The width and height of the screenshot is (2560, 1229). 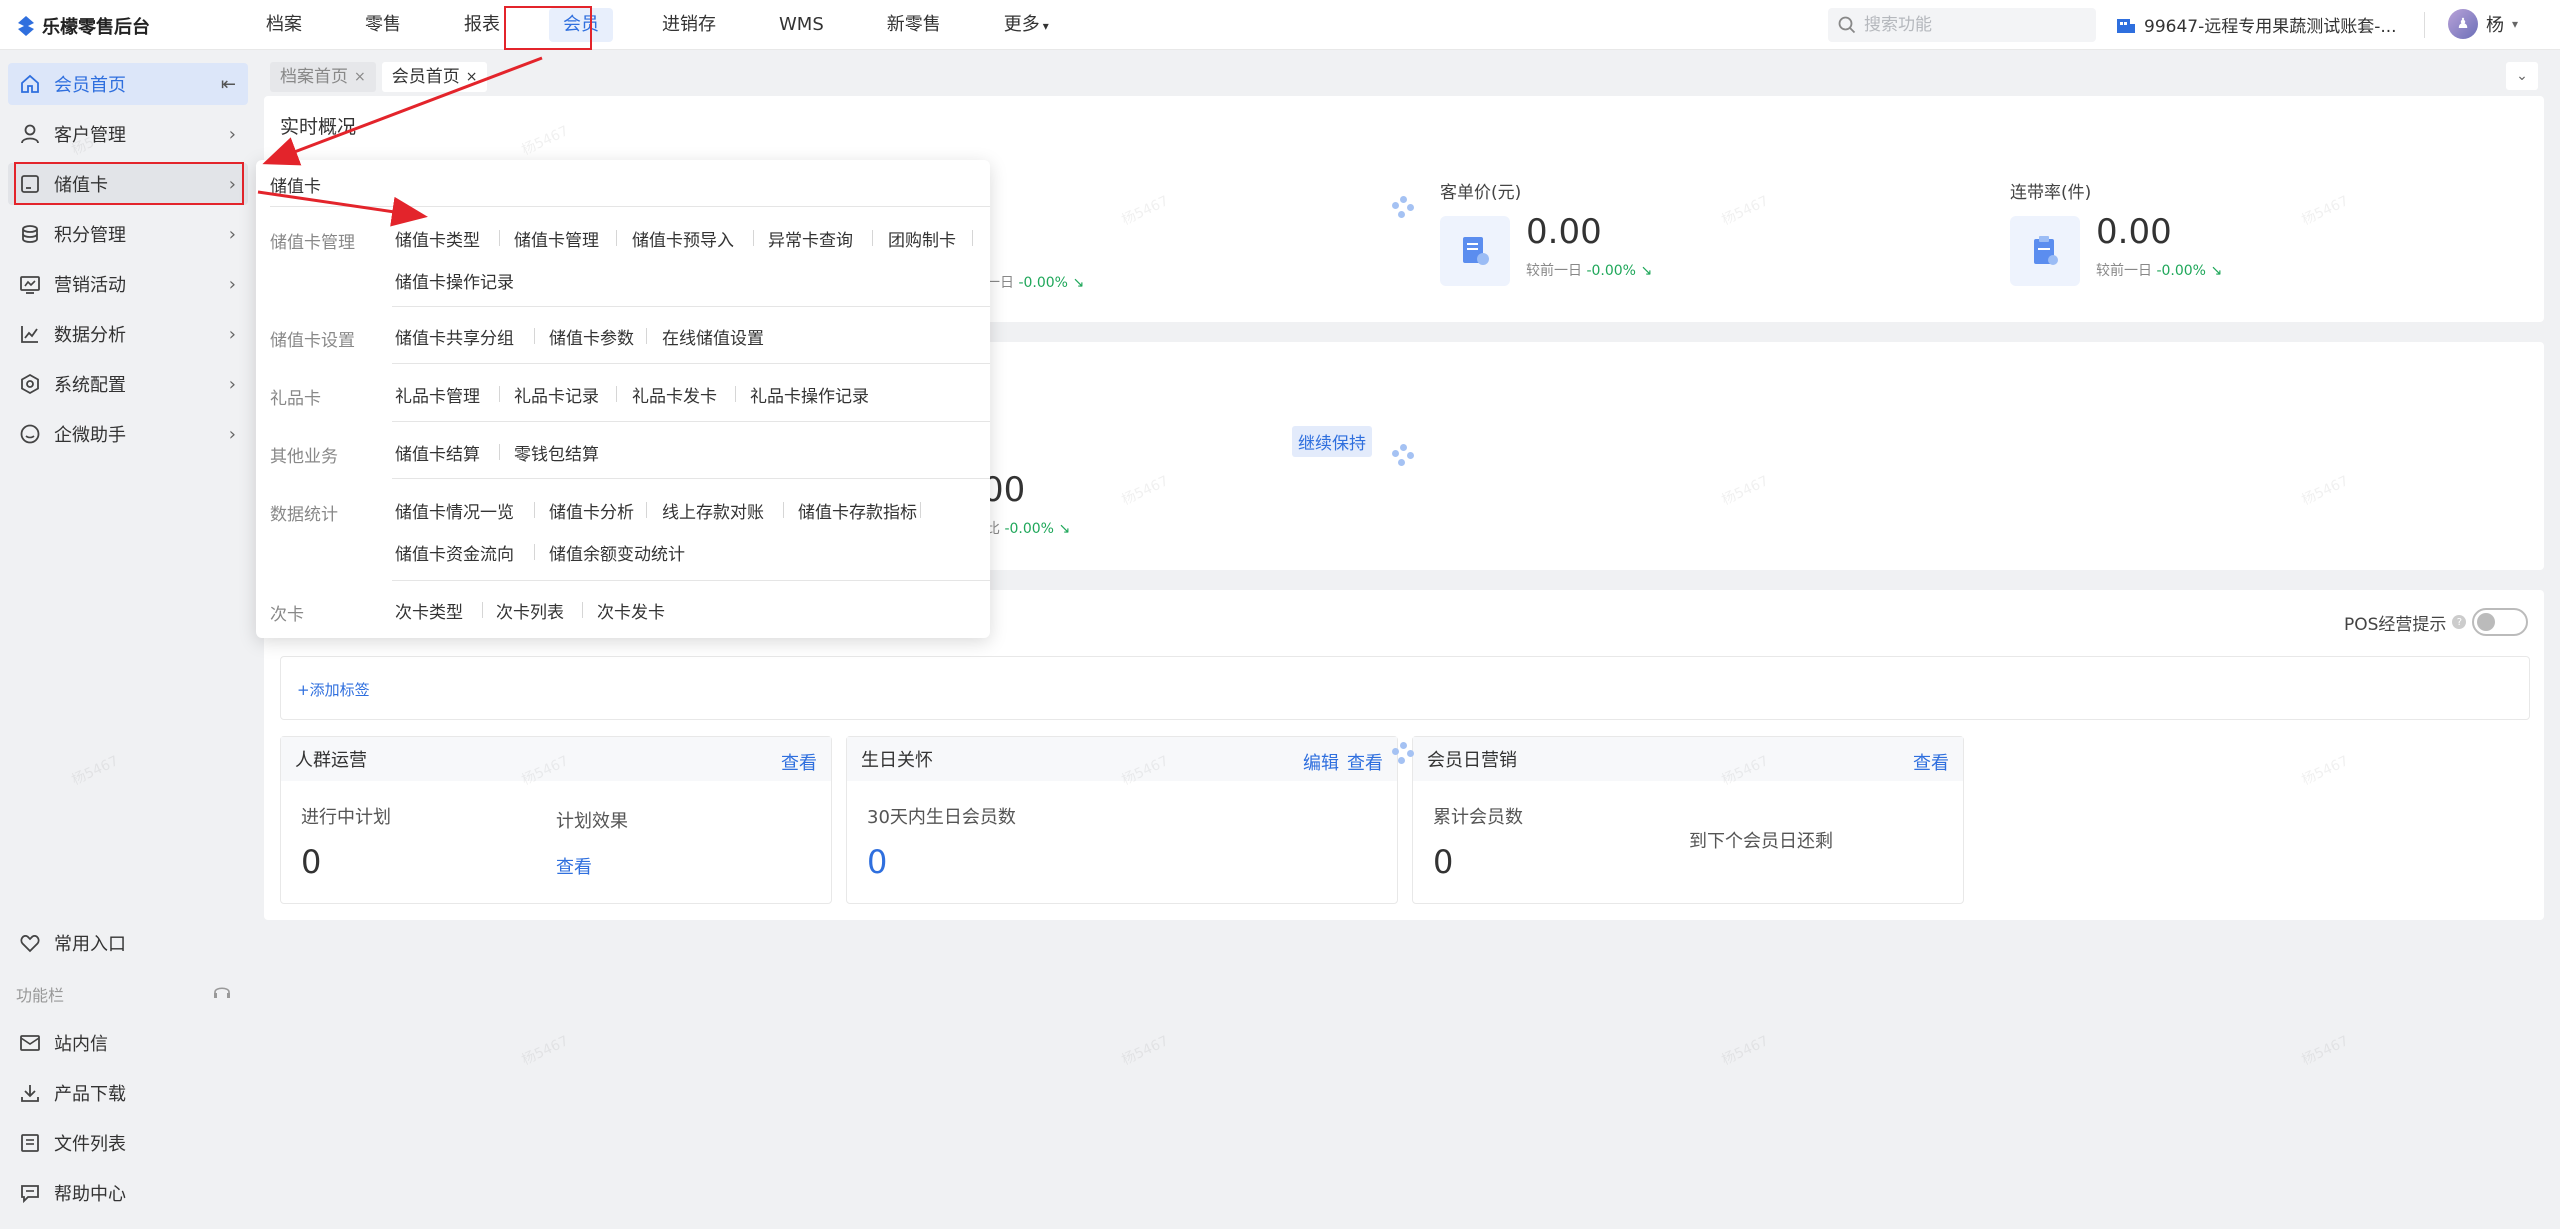 I want to click on panel-label: 30天内生日会员数, so click(x=941, y=817).